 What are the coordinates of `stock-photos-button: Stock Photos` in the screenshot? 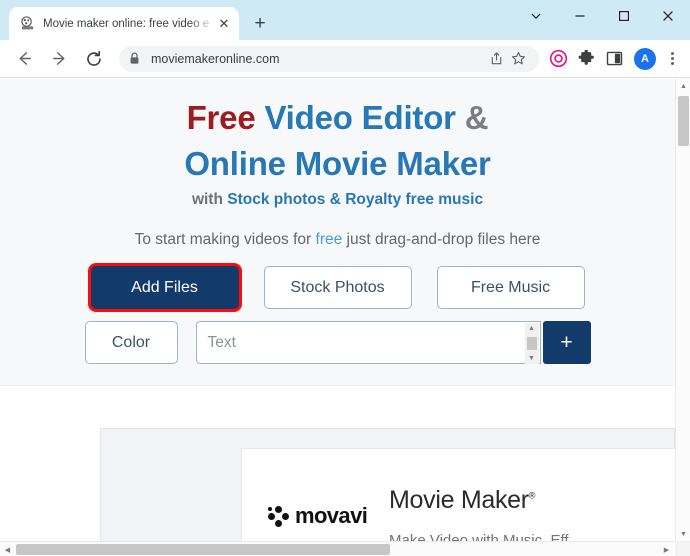 It's located at (337, 287).